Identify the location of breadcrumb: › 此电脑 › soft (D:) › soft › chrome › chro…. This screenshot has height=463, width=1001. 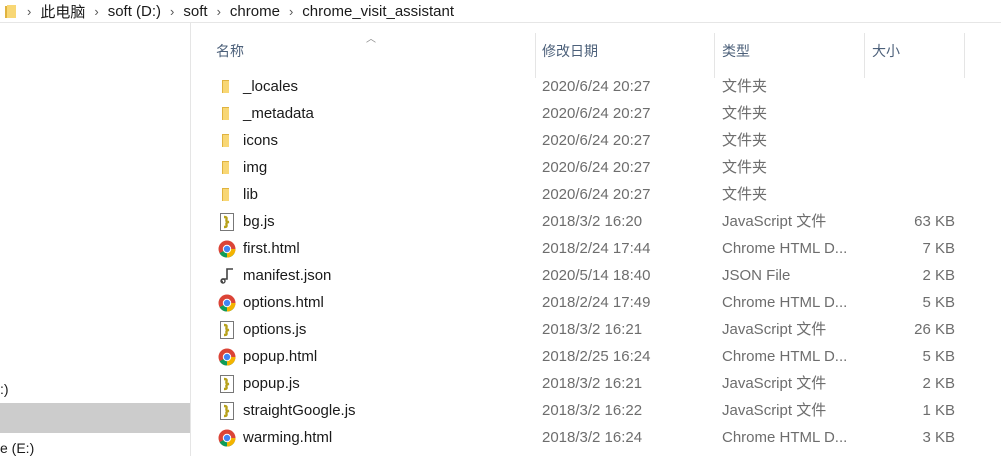
(236, 11).